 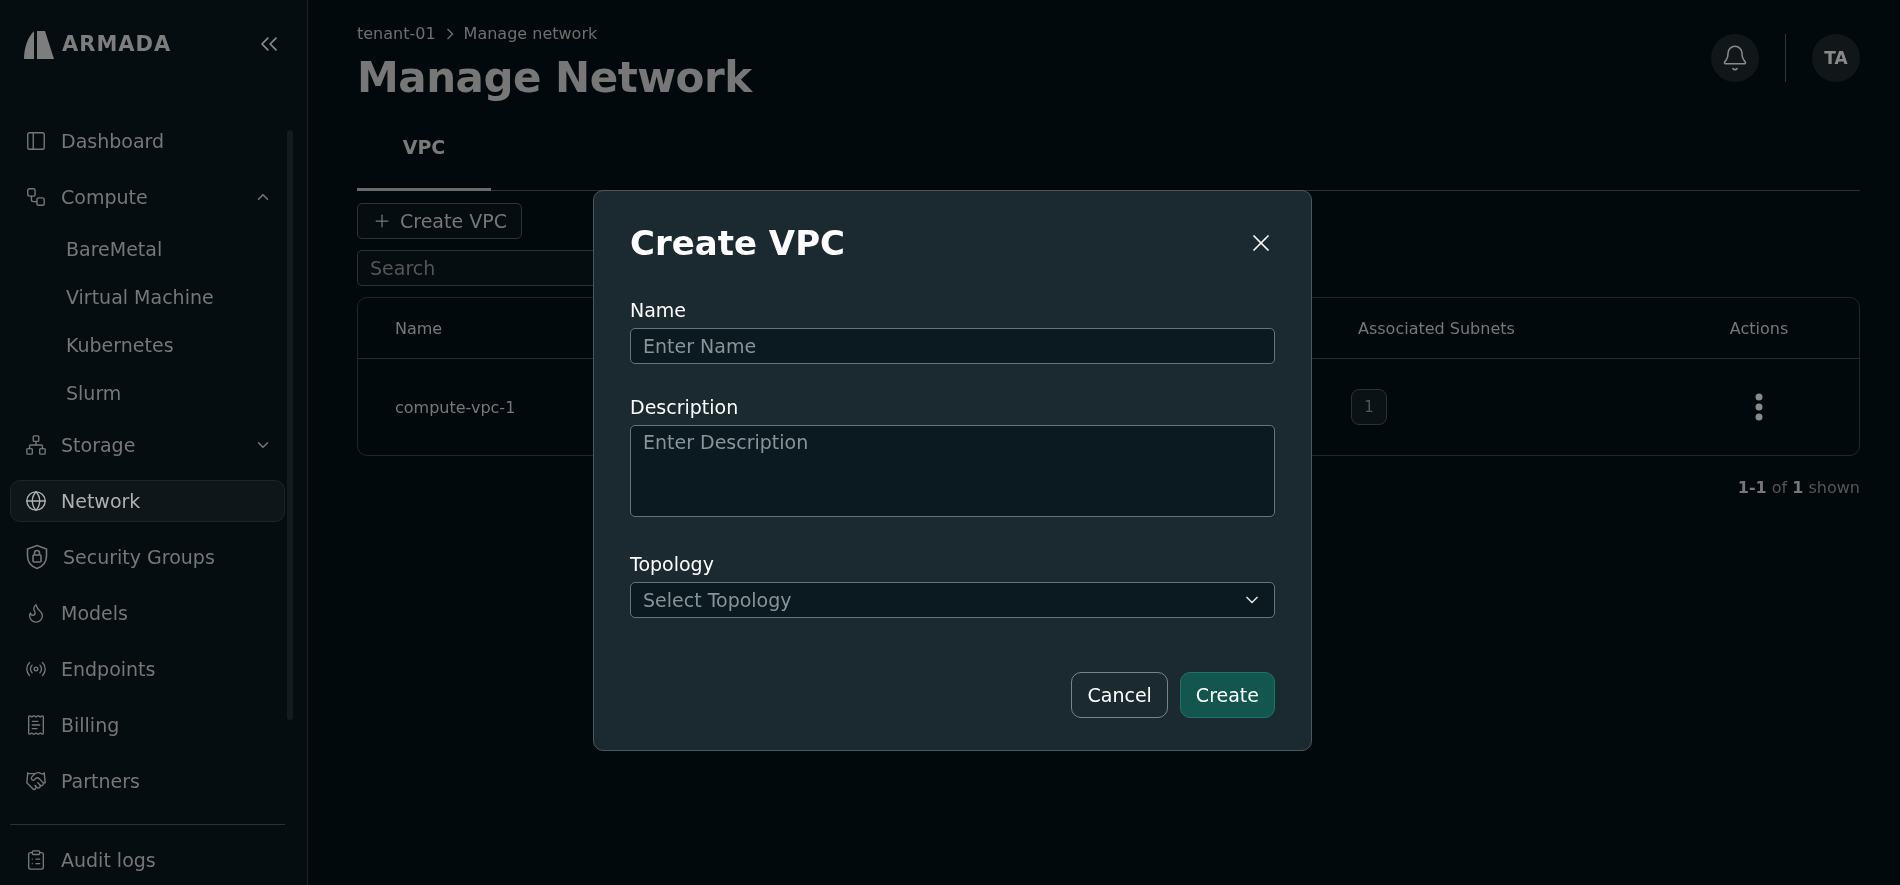 What do you see at coordinates (147, 501) in the screenshot?
I see `sidebar-item: Network` at bounding box center [147, 501].